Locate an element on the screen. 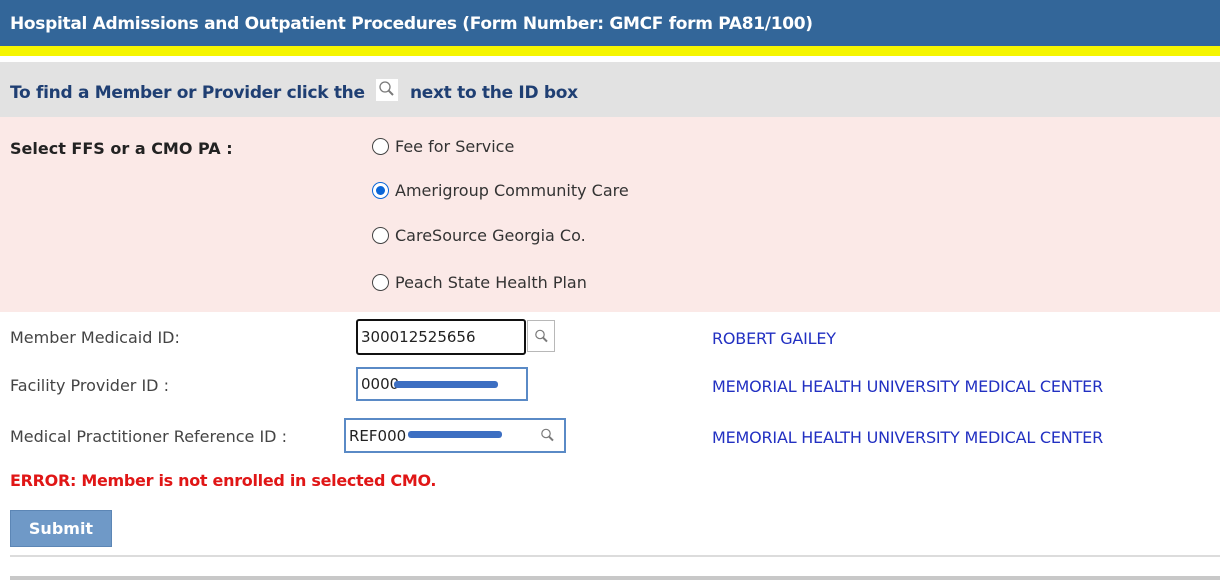  radio-option-peach-state: Peach State Health Plan is located at coordinates (479, 282).